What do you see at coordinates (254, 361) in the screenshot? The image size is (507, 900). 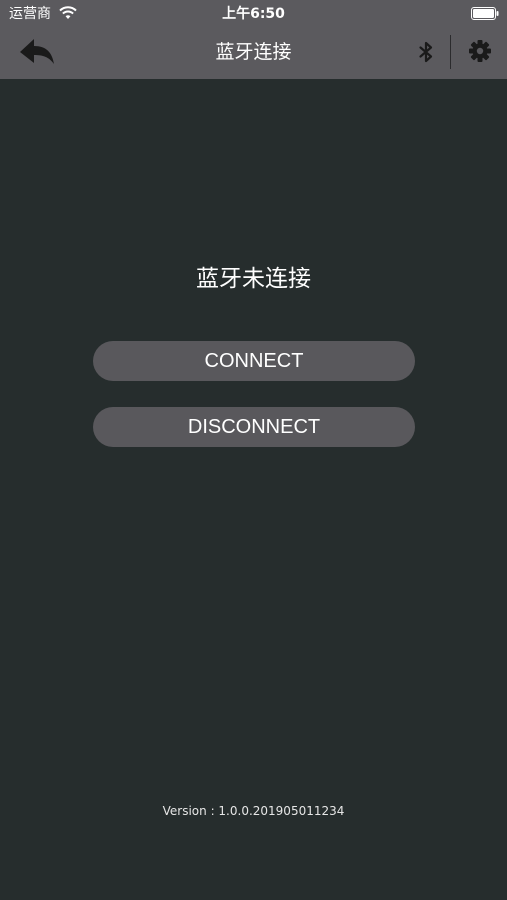 I see `connect-button: CONNECT` at bounding box center [254, 361].